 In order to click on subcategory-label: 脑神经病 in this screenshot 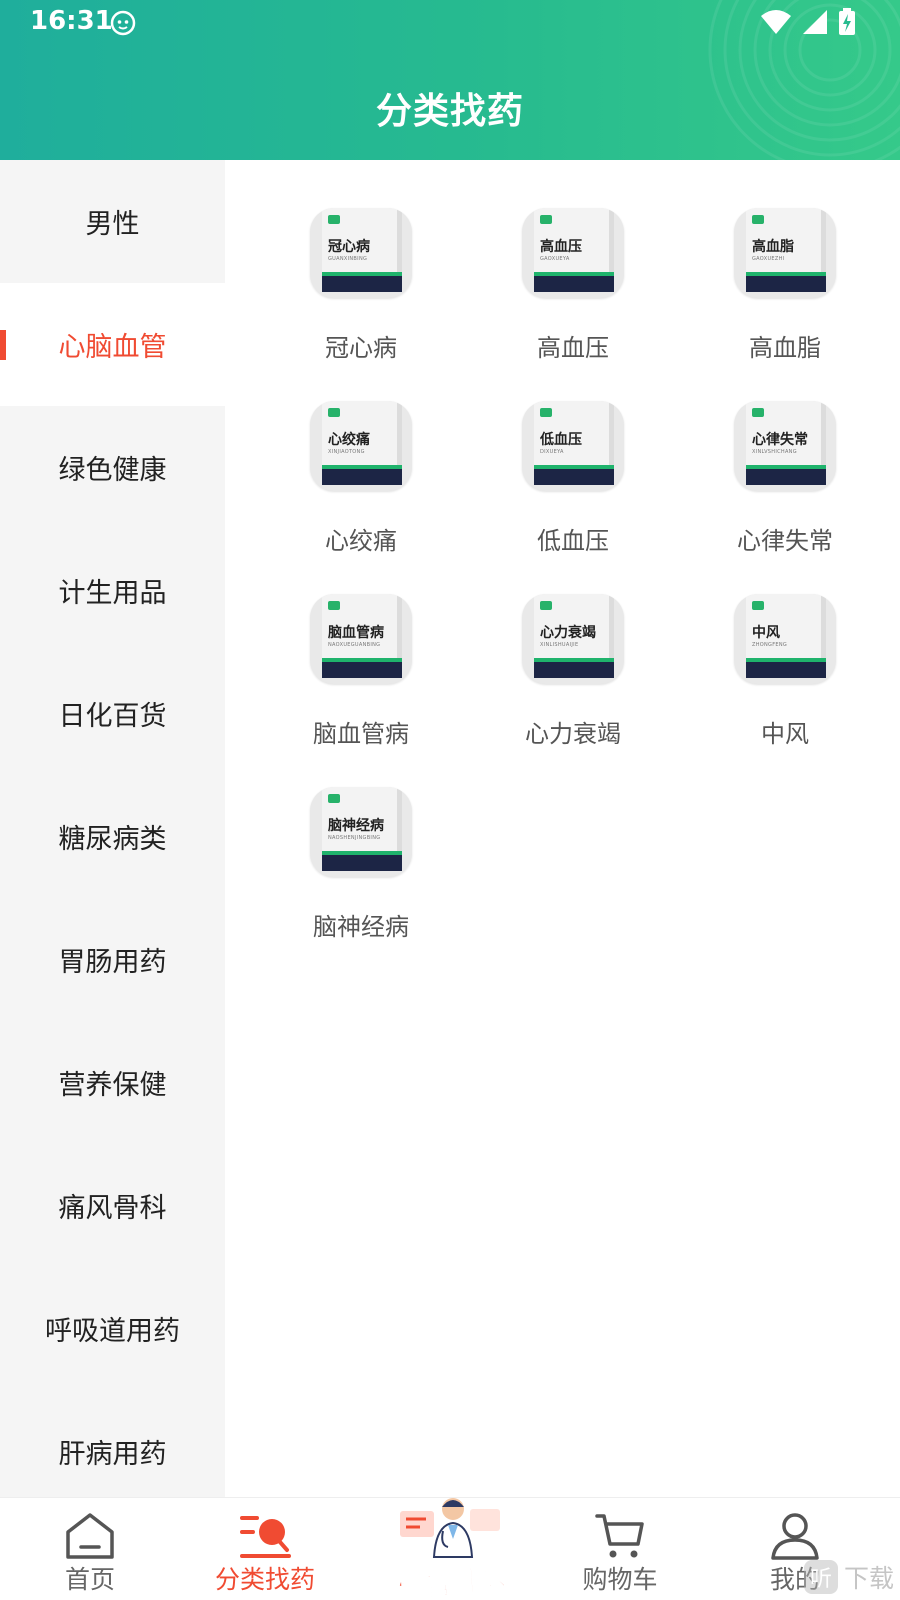, I will do `click(361, 927)`.